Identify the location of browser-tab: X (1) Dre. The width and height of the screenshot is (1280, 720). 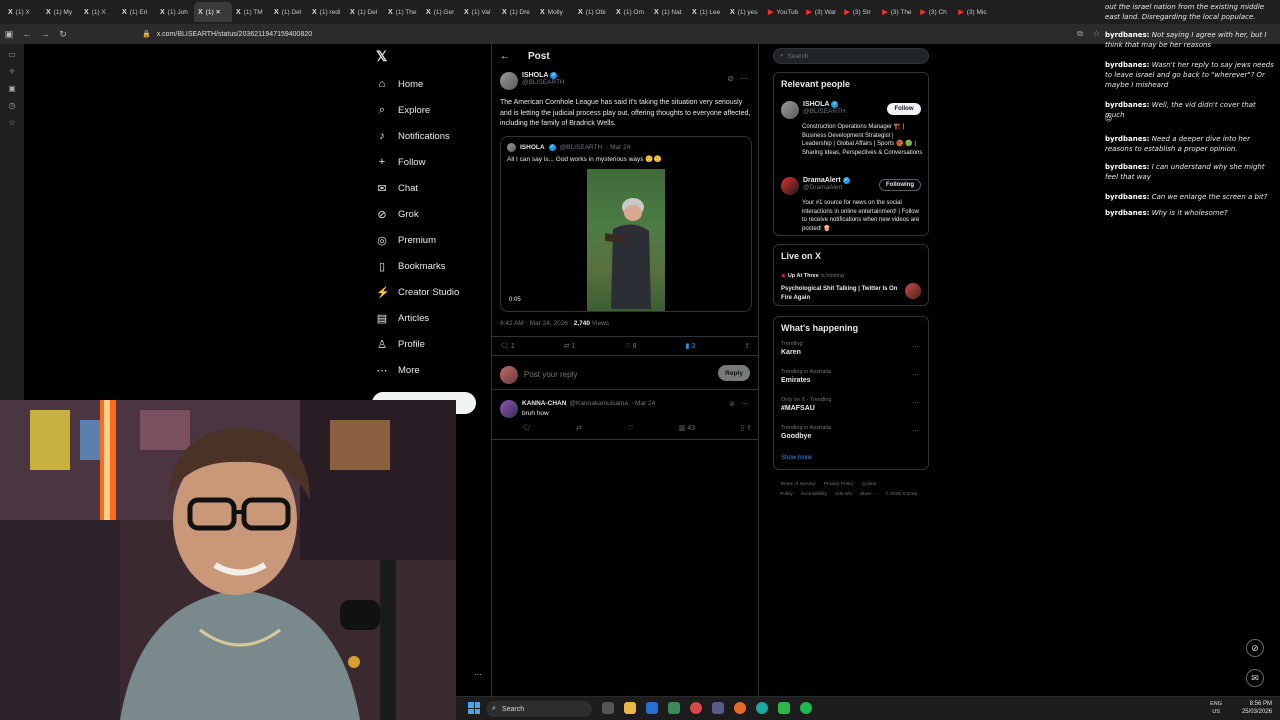
(517, 12).